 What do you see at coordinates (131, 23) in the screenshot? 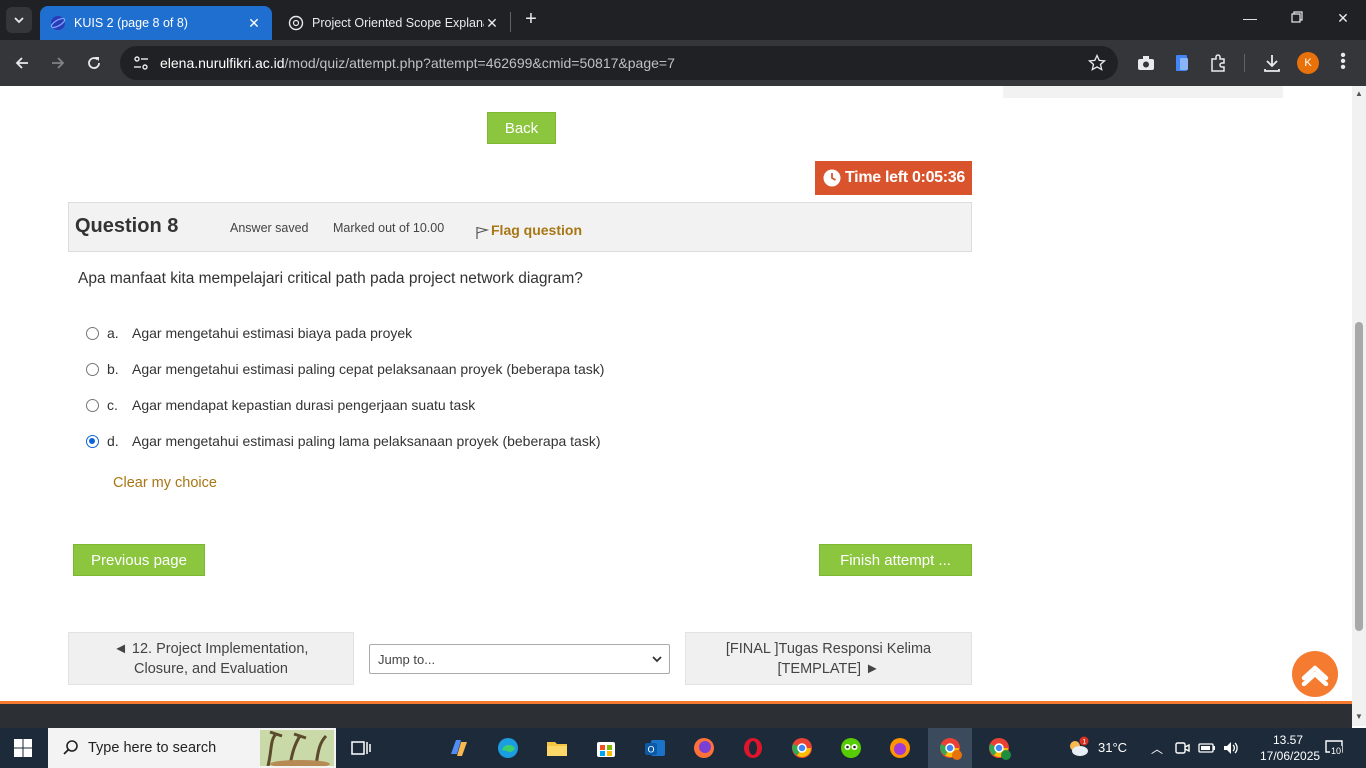
I see `tab-title: KUIS 2 (page 8 of 8)` at bounding box center [131, 23].